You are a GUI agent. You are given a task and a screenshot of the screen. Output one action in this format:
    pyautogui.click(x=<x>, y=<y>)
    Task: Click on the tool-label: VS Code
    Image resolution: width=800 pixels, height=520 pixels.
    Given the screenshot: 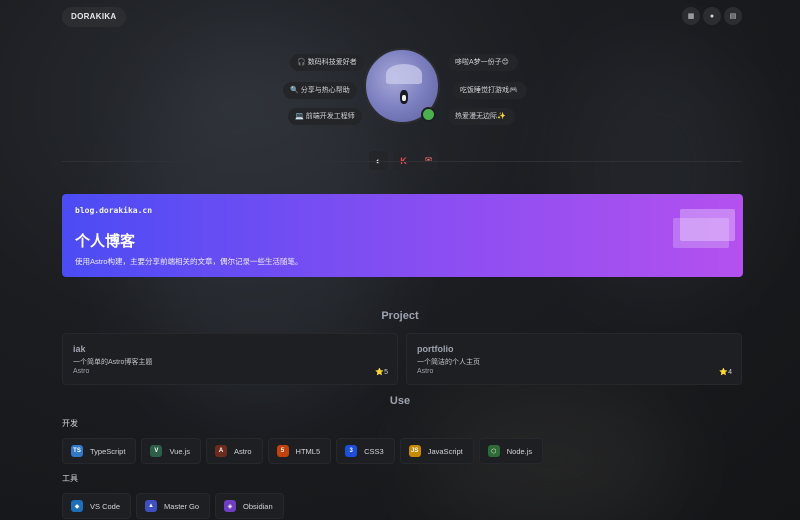 What is the action you would take?
    pyautogui.click(x=105, y=506)
    